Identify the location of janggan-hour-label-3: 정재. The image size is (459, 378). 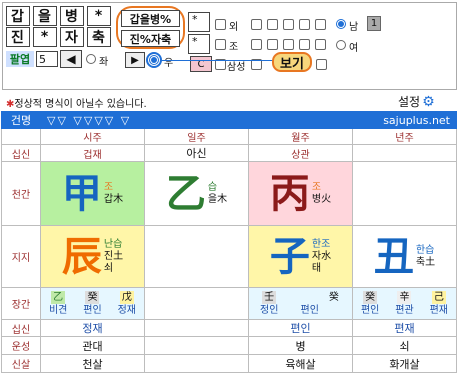
(127, 310).